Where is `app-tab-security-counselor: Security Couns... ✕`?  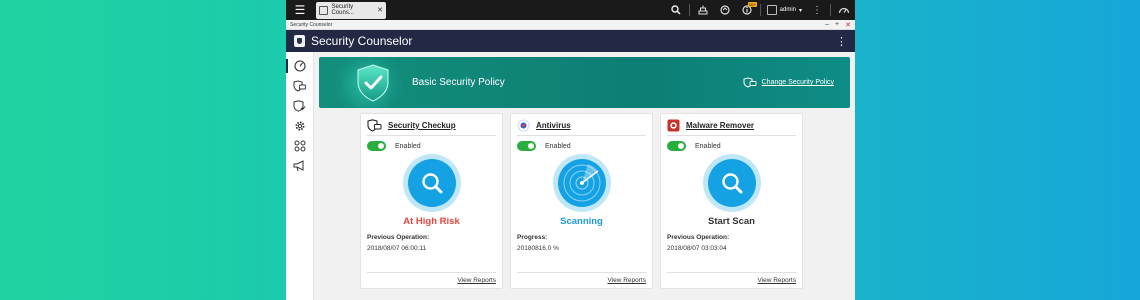
app-tab-security-counselor: Security Couns... ✕ is located at coordinates (351, 10).